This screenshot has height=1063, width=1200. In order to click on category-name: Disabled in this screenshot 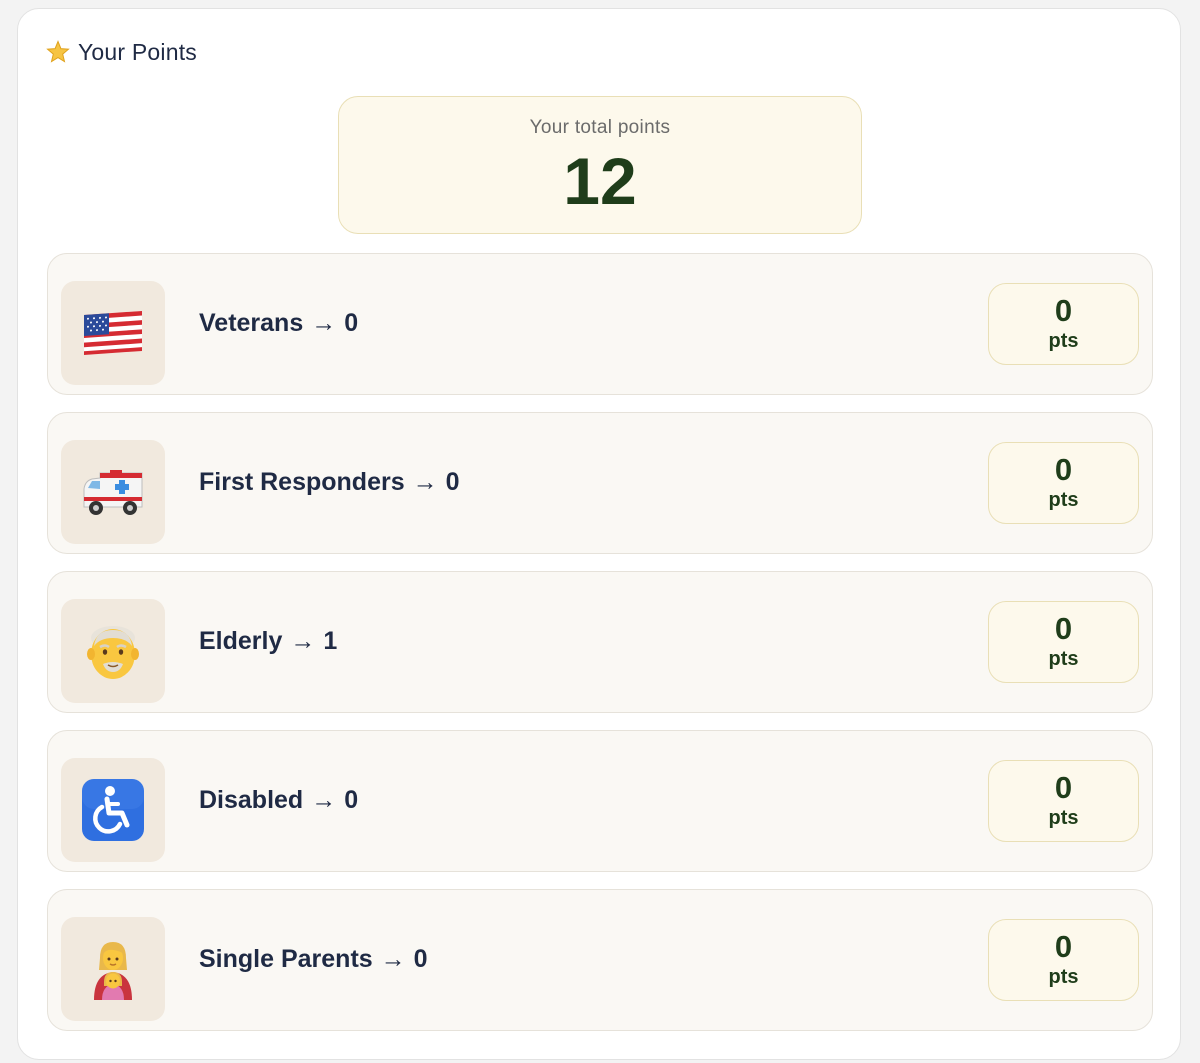, I will do `click(251, 800)`.